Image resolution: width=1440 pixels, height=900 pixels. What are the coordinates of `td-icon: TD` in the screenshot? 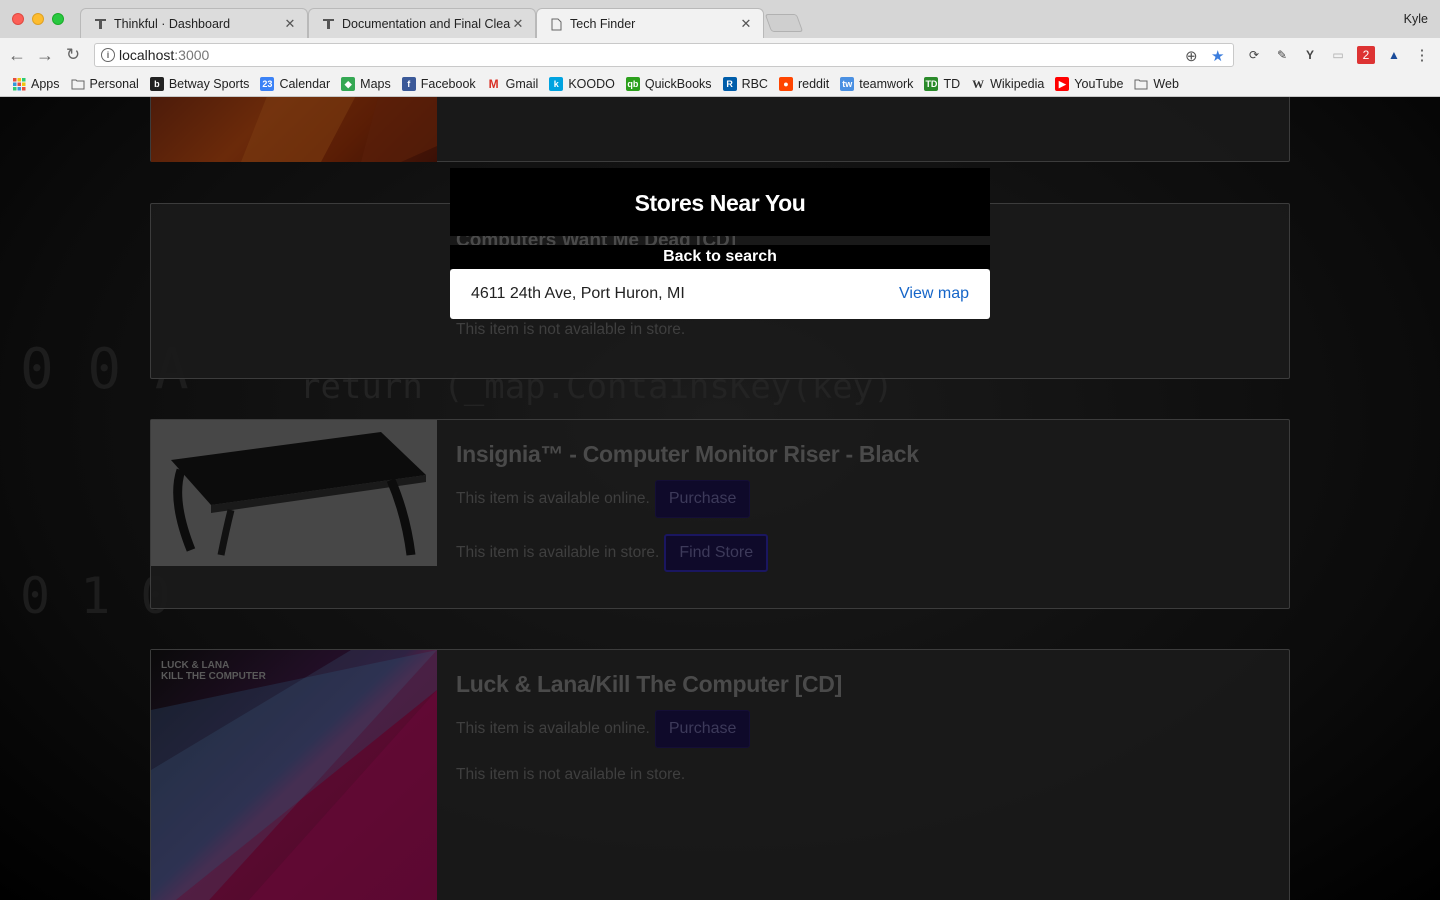 It's located at (931, 84).